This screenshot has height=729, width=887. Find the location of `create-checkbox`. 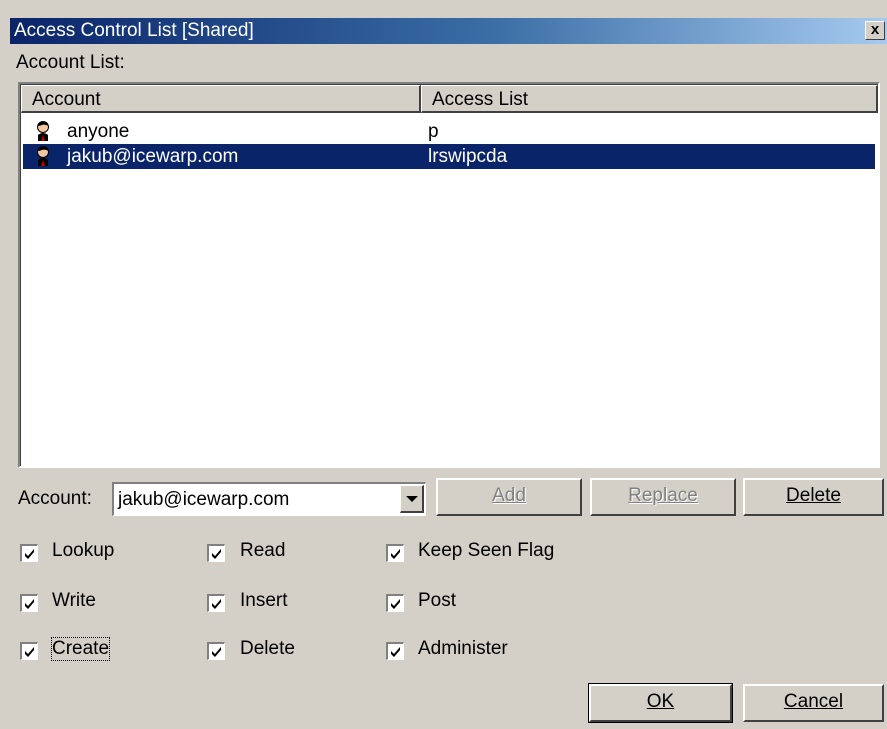

create-checkbox is located at coordinates (29, 651).